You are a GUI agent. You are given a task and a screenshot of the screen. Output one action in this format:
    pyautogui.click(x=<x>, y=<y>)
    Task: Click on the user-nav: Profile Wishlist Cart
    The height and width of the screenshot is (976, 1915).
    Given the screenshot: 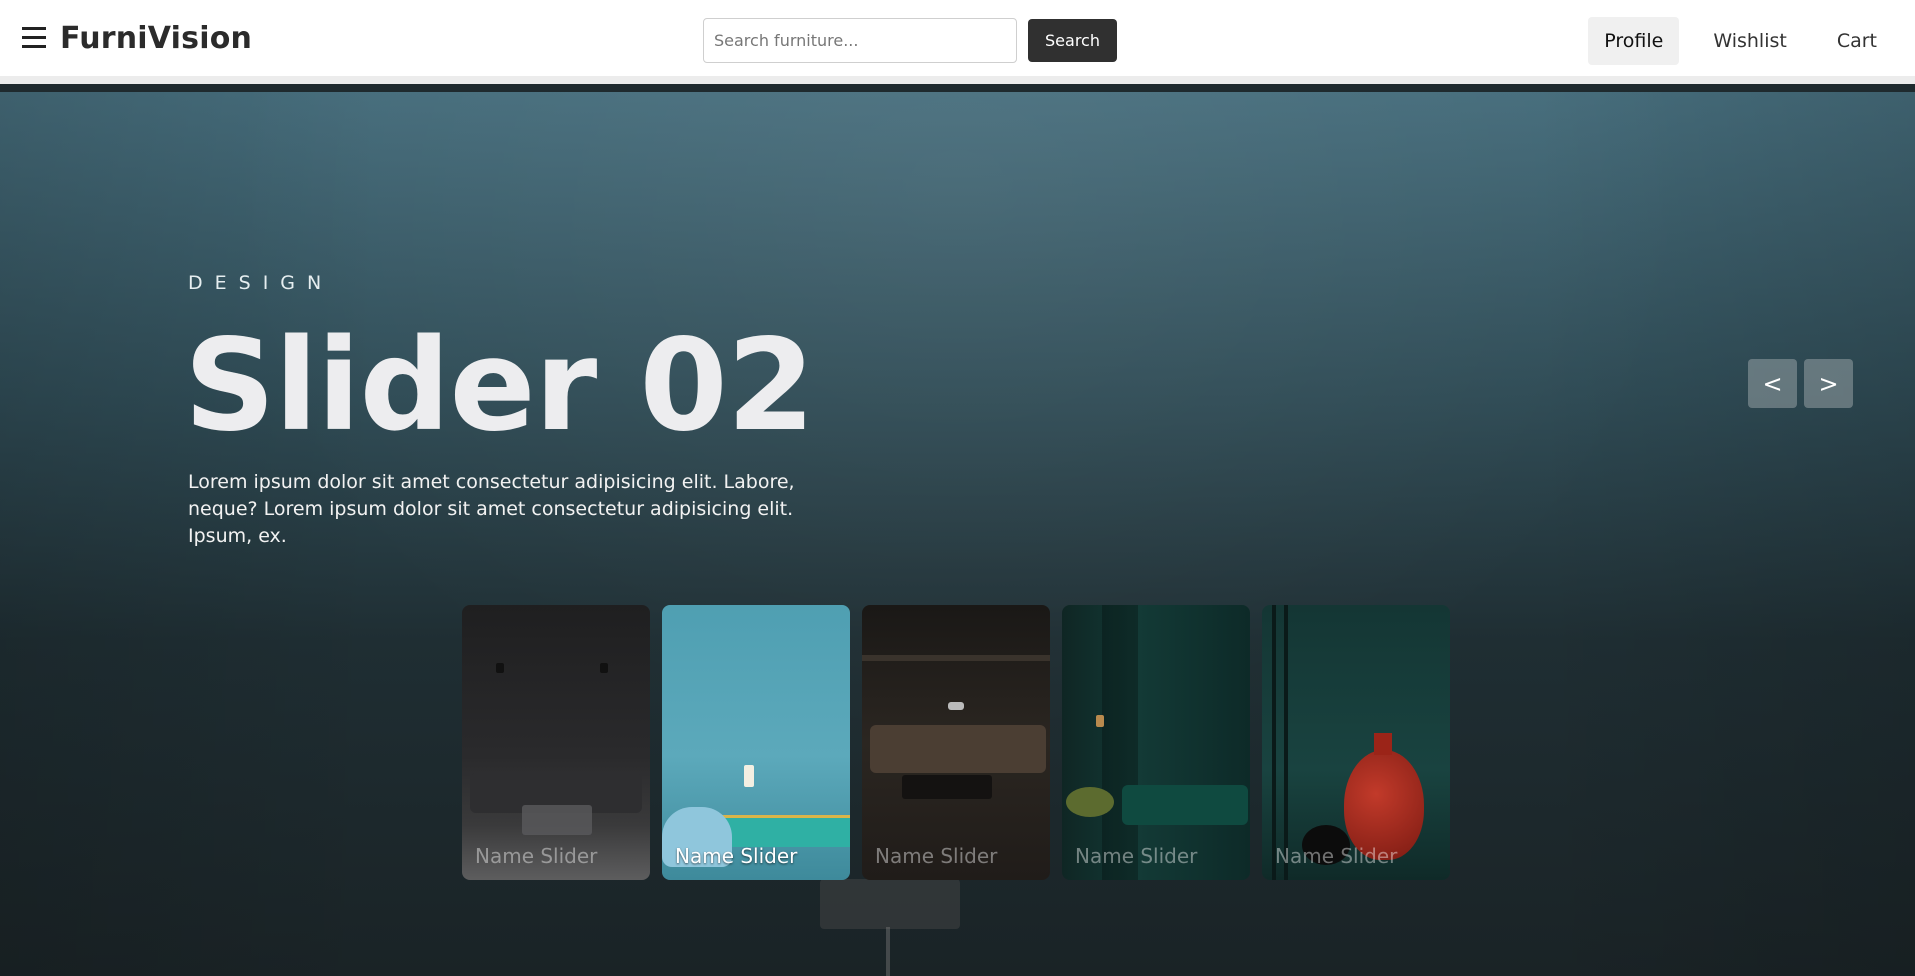 What is the action you would take?
    pyautogui.click(x=1751, y=41)
    